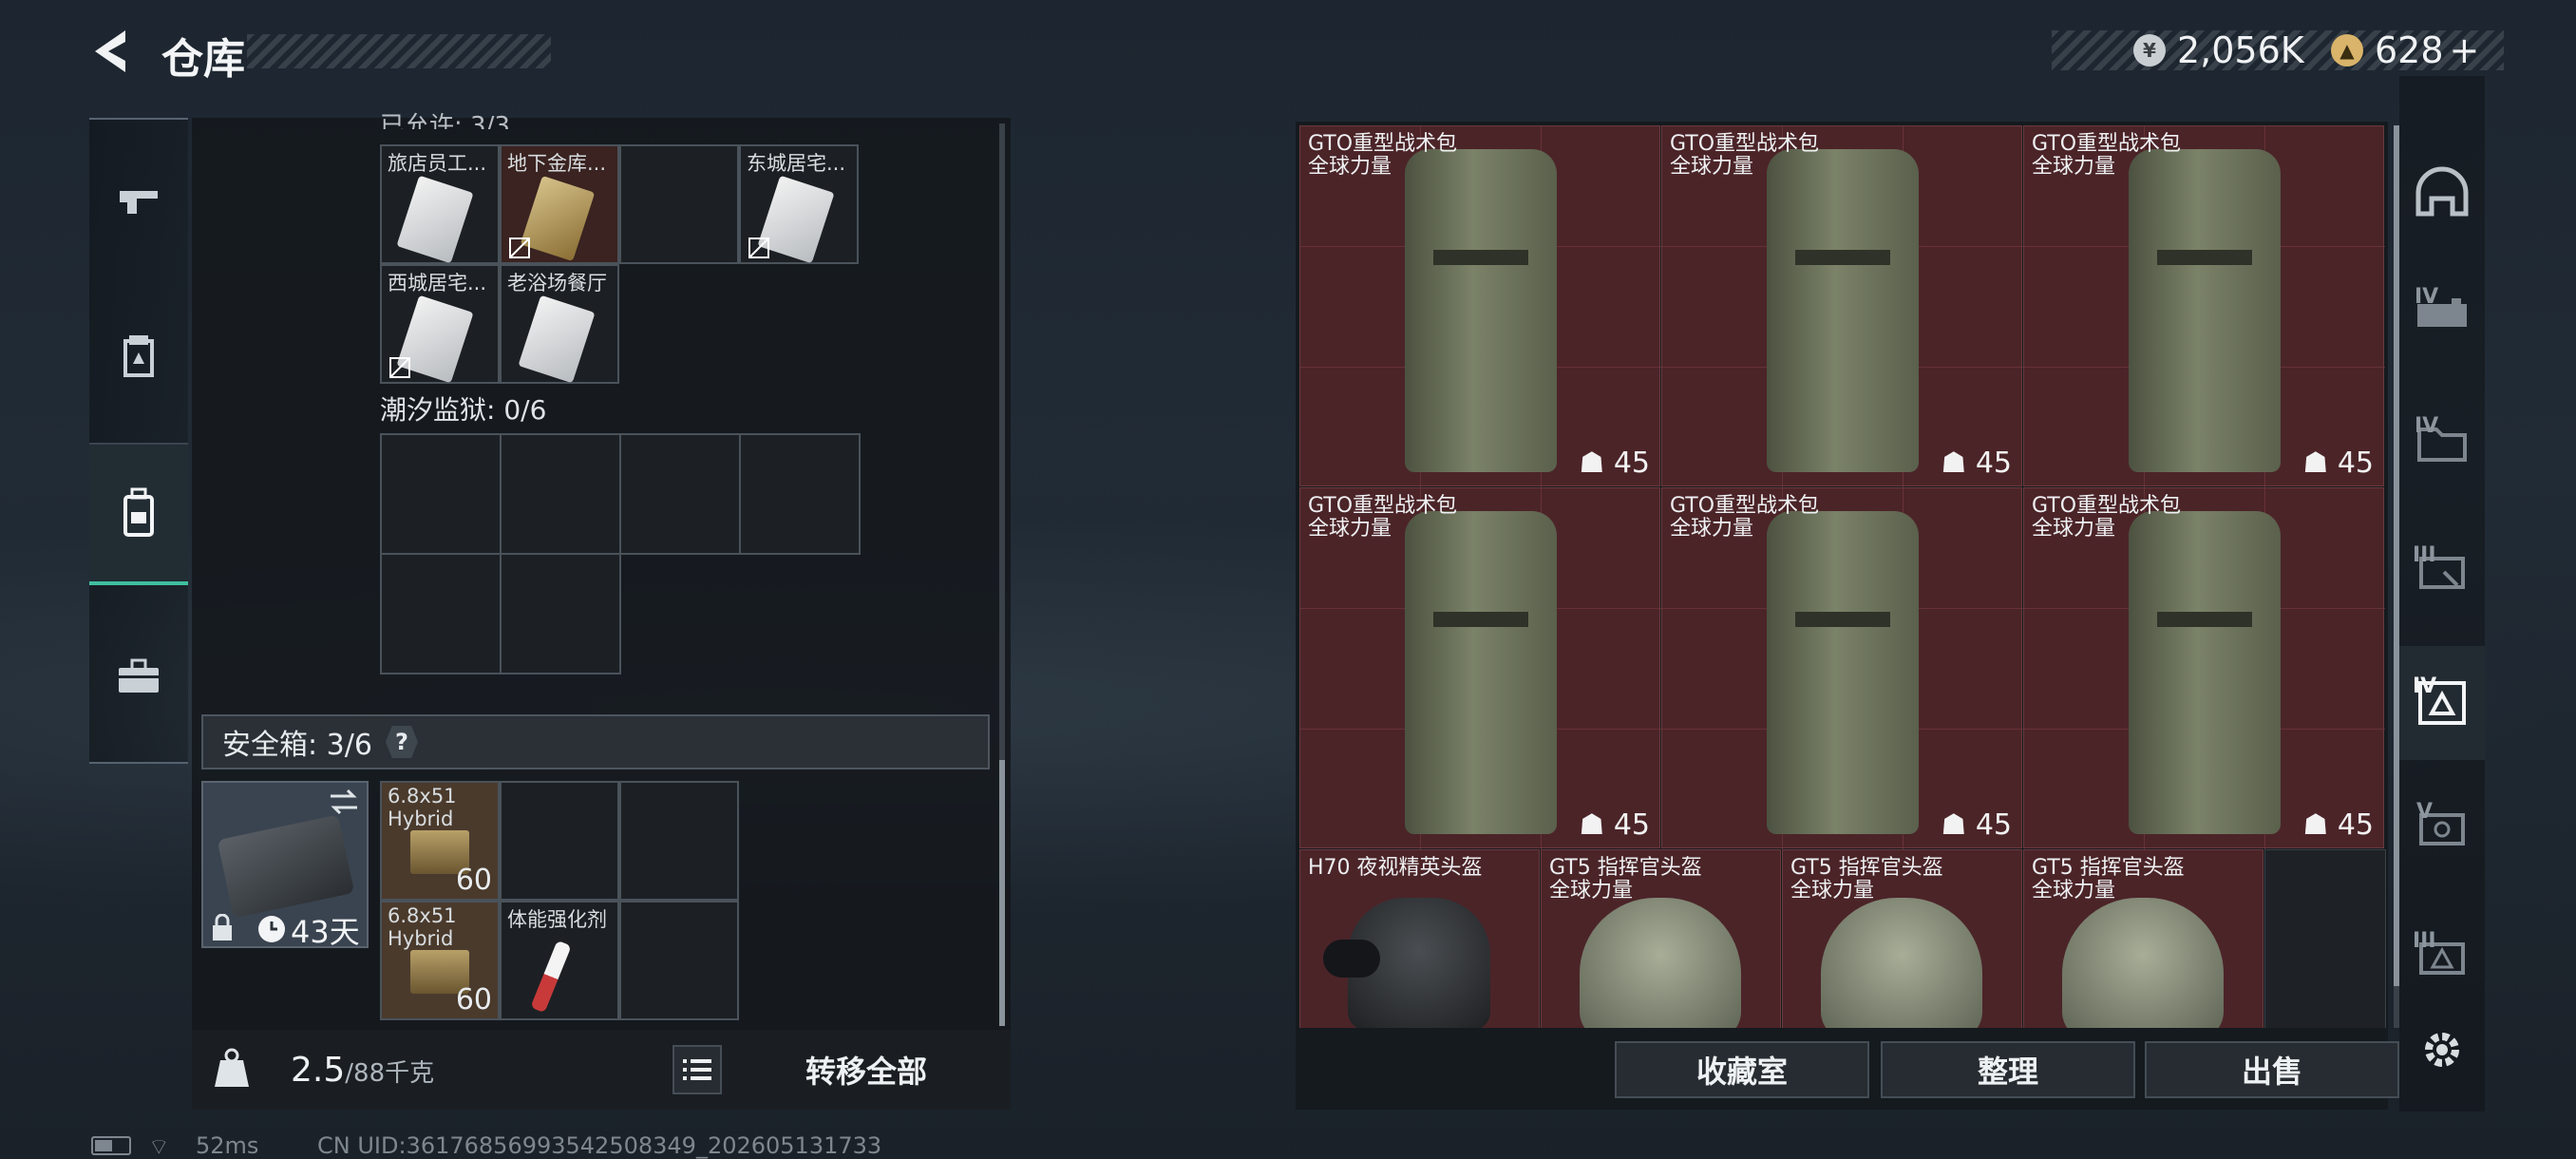 Image resolution: width=2576 pixels, height=1159 pixels. Describe the element at coordinates (203, 59) in the screenshot. I see `page-title: 仓库` at that location.